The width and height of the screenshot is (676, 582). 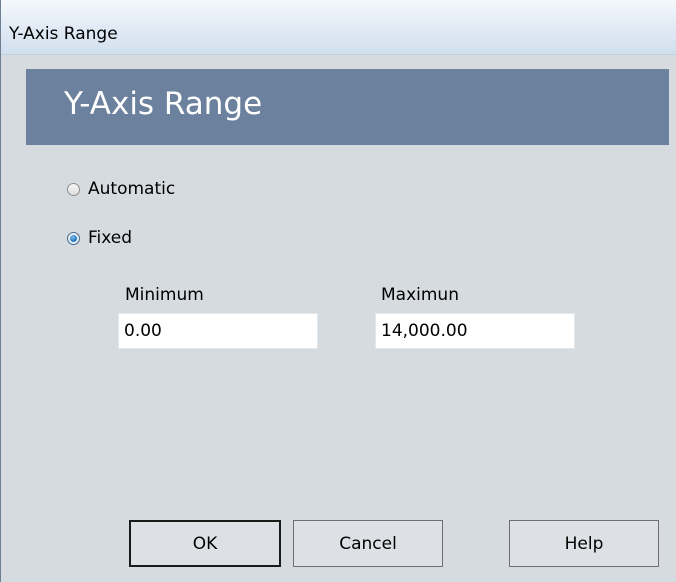 What do you see at coordinates (420, 295) in the screenshot?
I see `maximum-label: Maximun` at bounding box center [420, 295].